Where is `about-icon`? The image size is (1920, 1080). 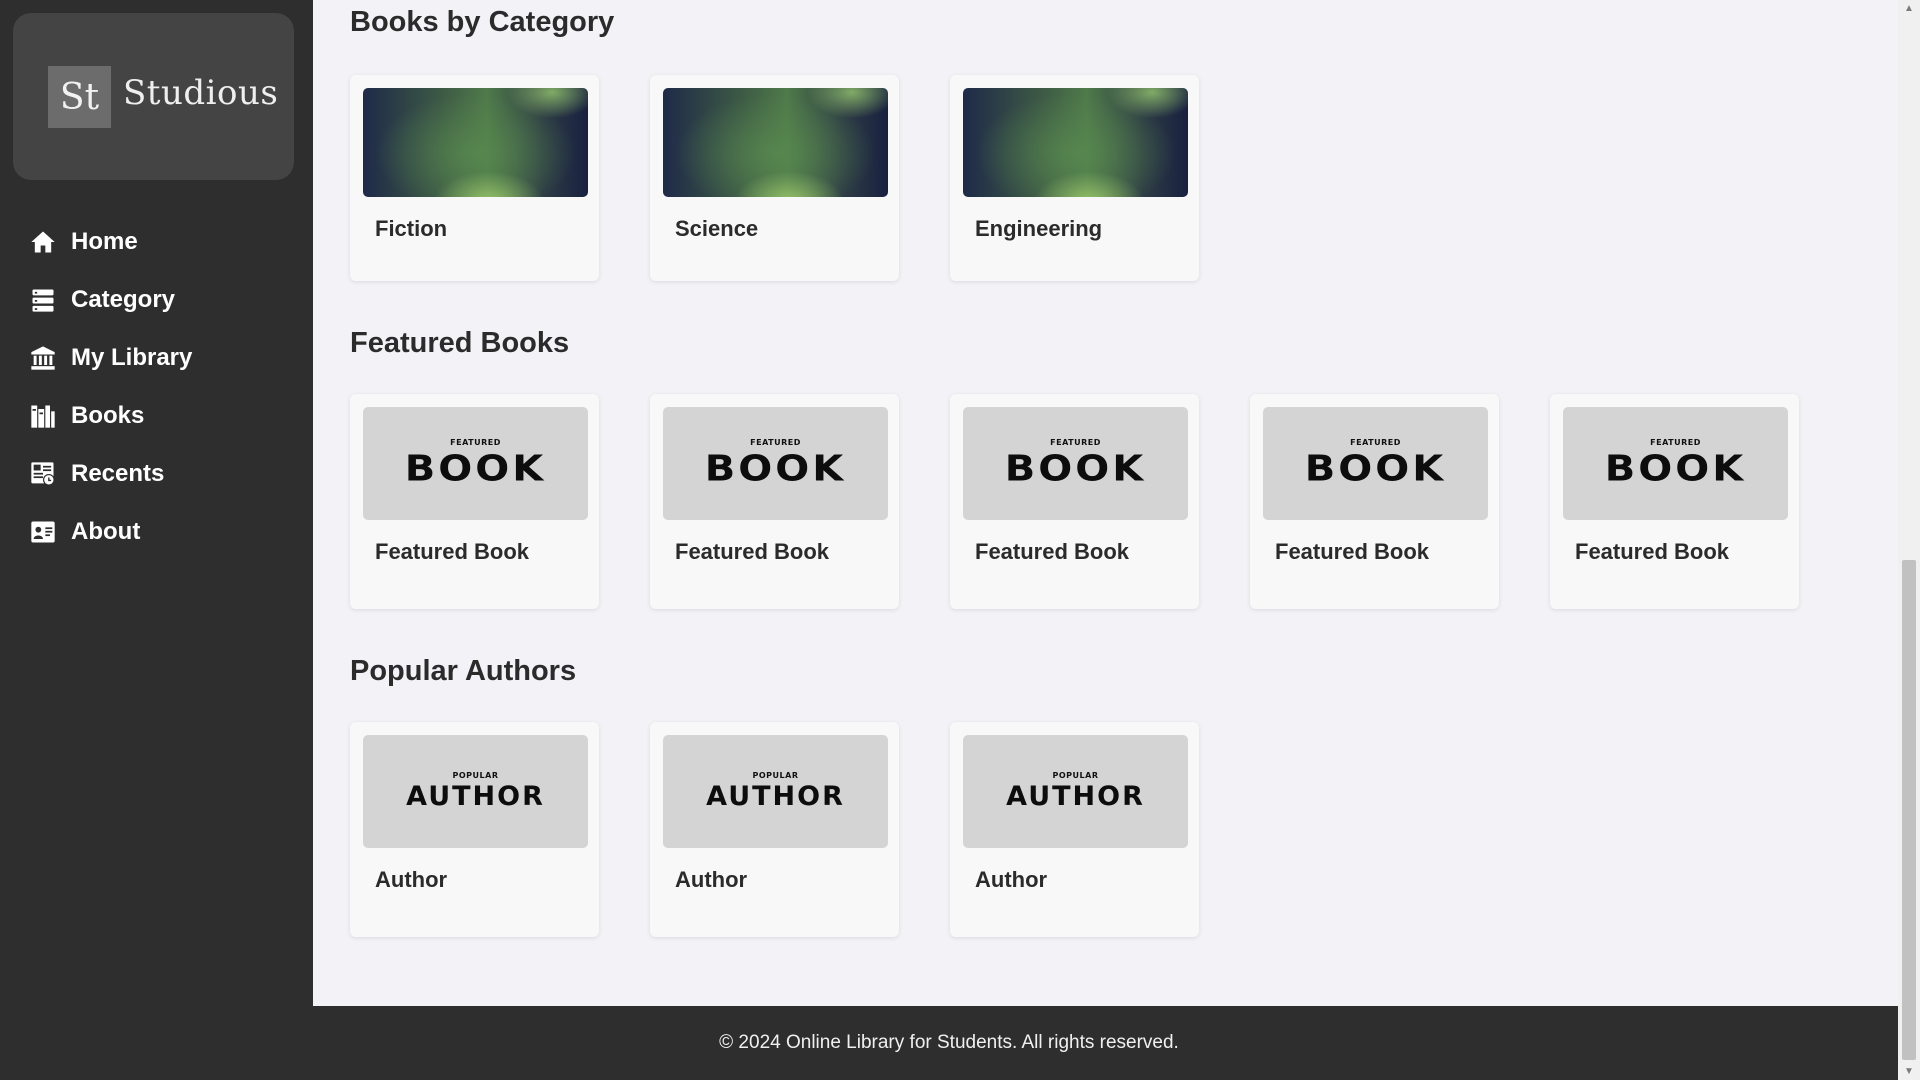 about-icon is located at coordinates (43, 532).